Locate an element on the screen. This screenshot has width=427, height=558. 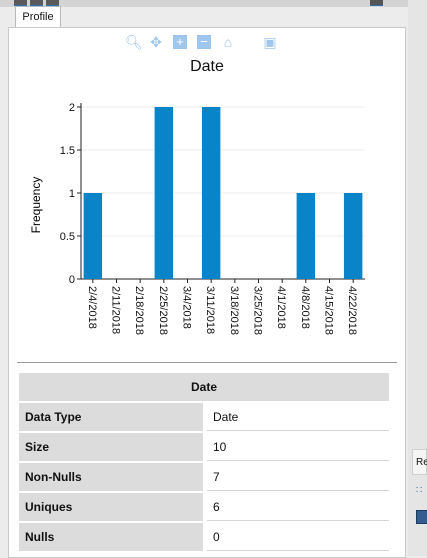
x-tick-label: 2/4/2018 is located at coordinates (92, 307).